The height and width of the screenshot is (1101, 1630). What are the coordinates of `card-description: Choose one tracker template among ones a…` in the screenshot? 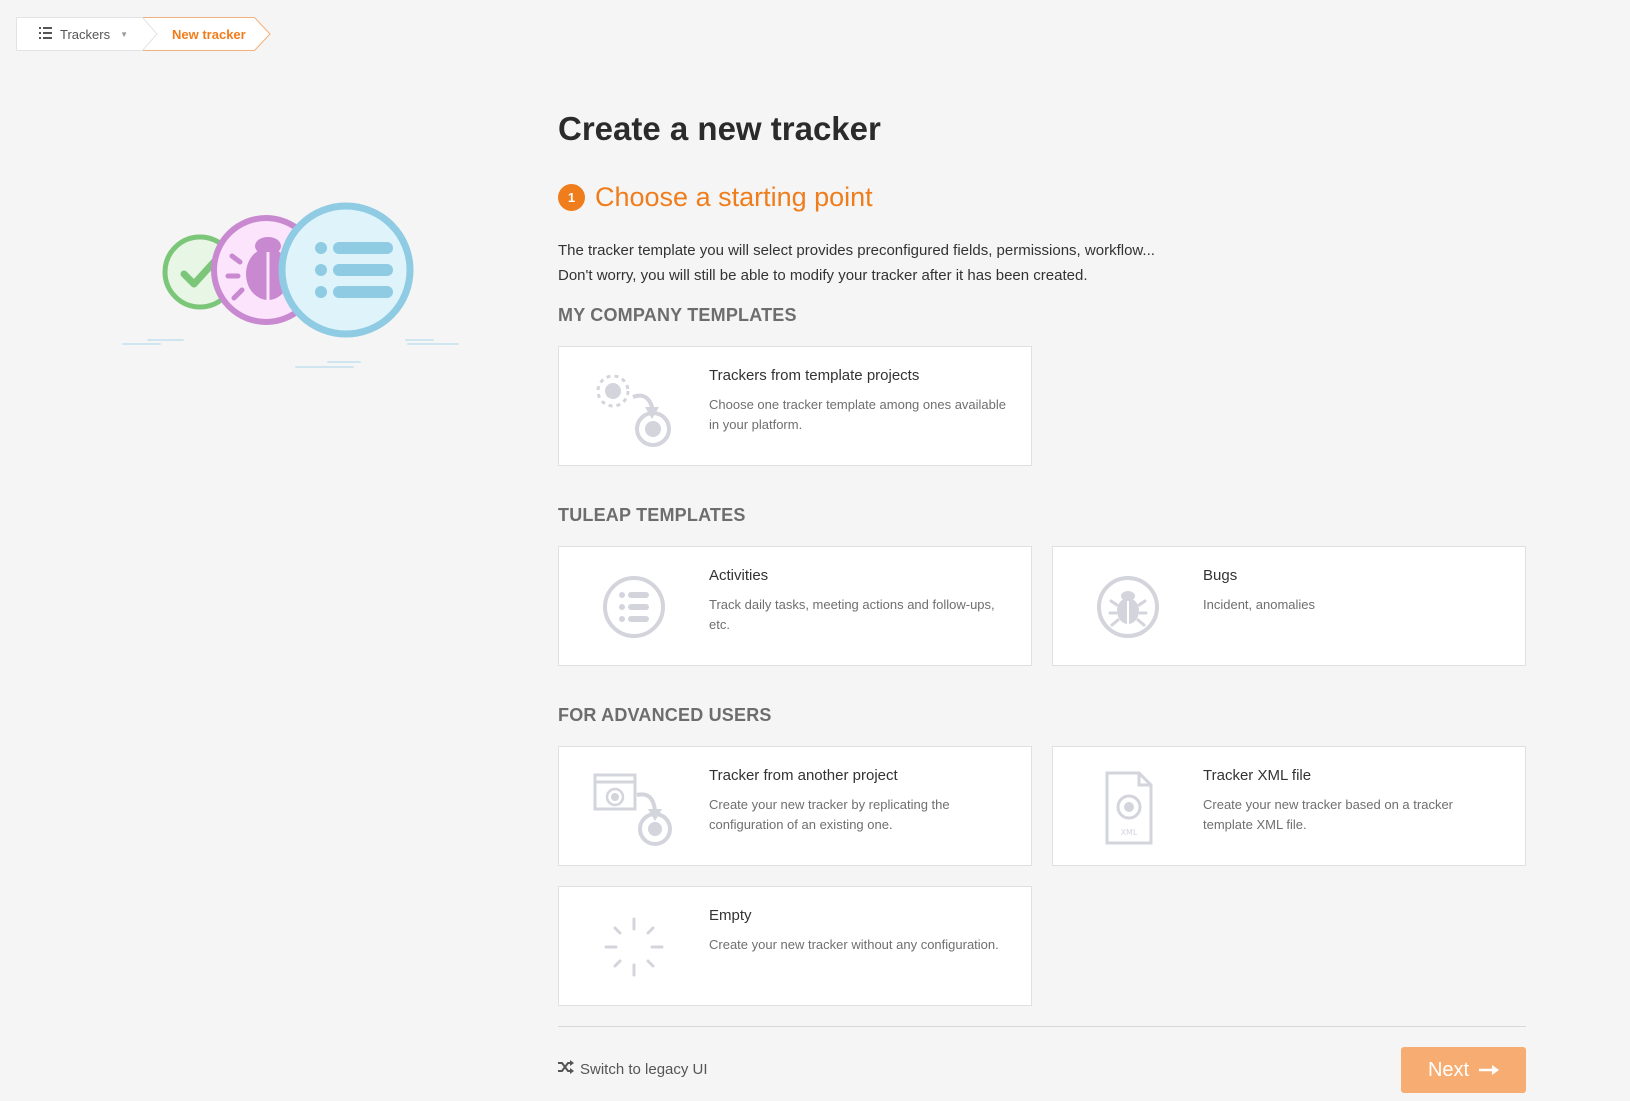 It's located at (858, 414).